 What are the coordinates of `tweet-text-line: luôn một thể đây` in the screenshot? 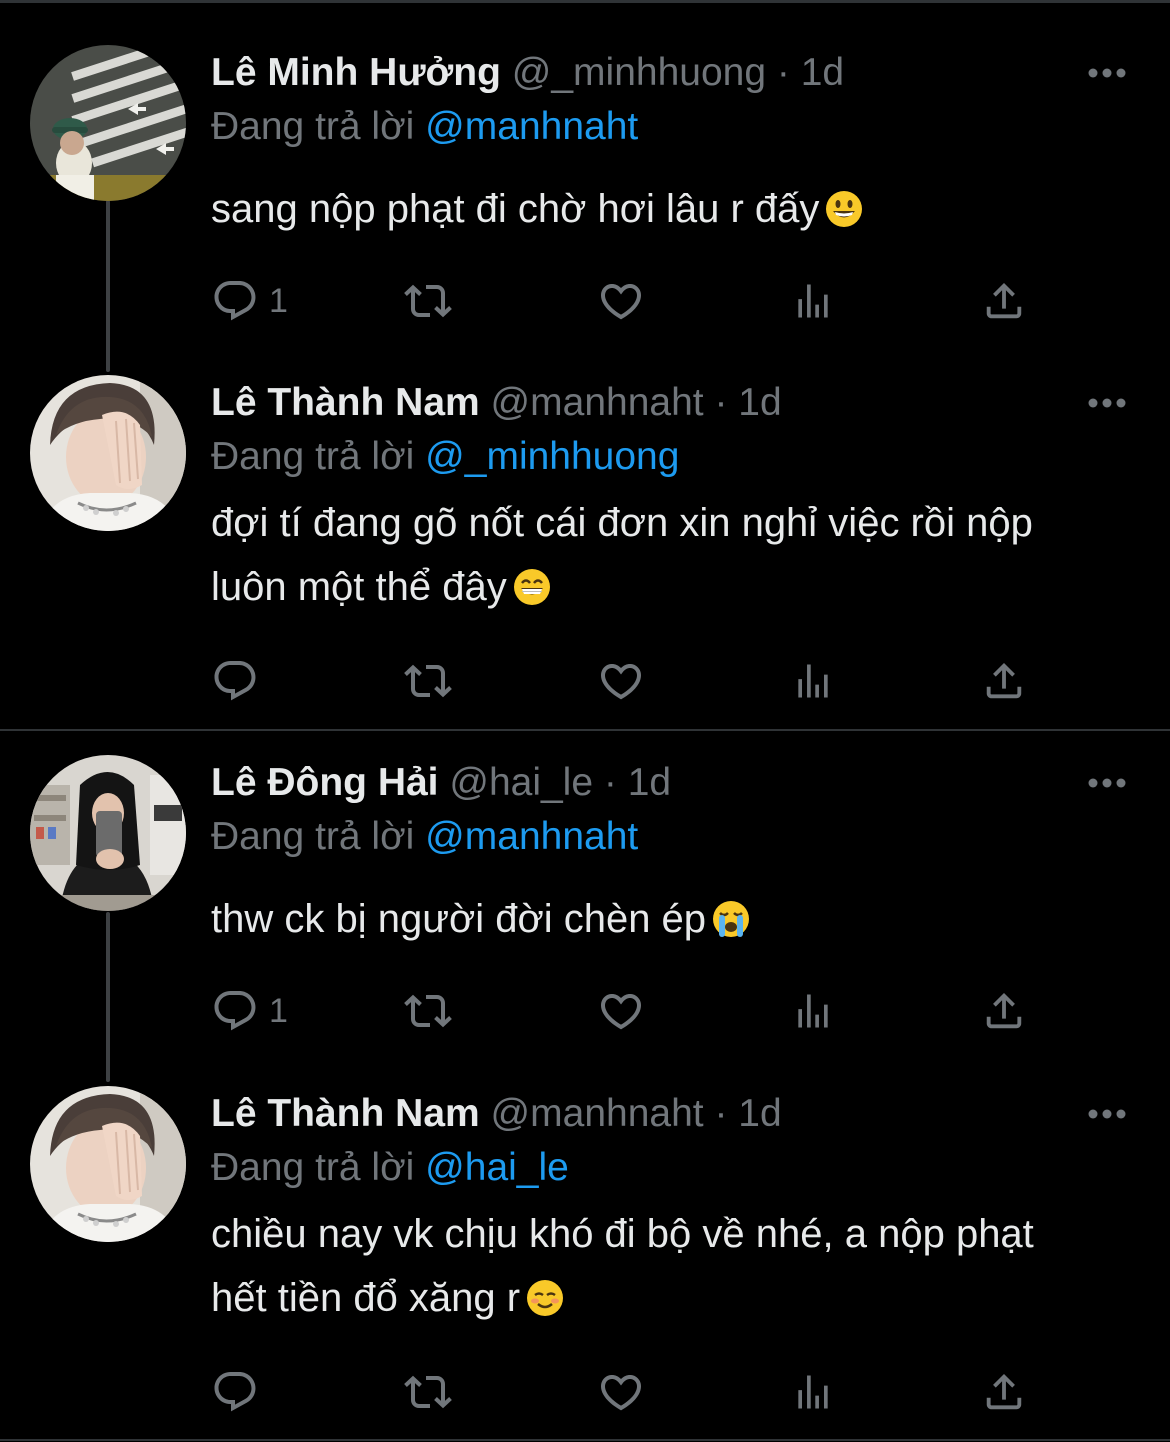 It's located at (359, 587).